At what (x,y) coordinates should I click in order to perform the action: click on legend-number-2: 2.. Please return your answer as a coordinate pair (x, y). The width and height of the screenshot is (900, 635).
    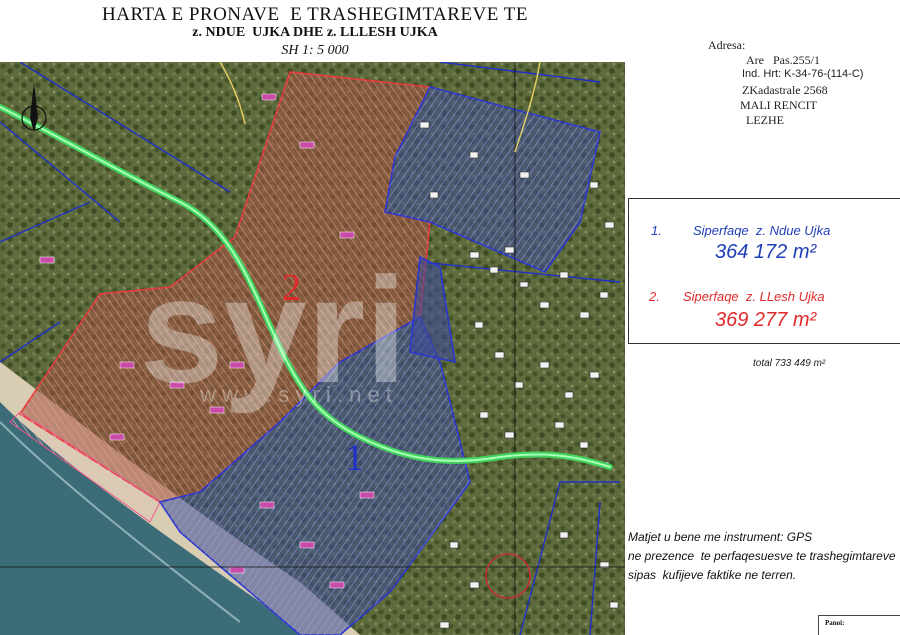
    Looking at the image, I should click on (654, 296).